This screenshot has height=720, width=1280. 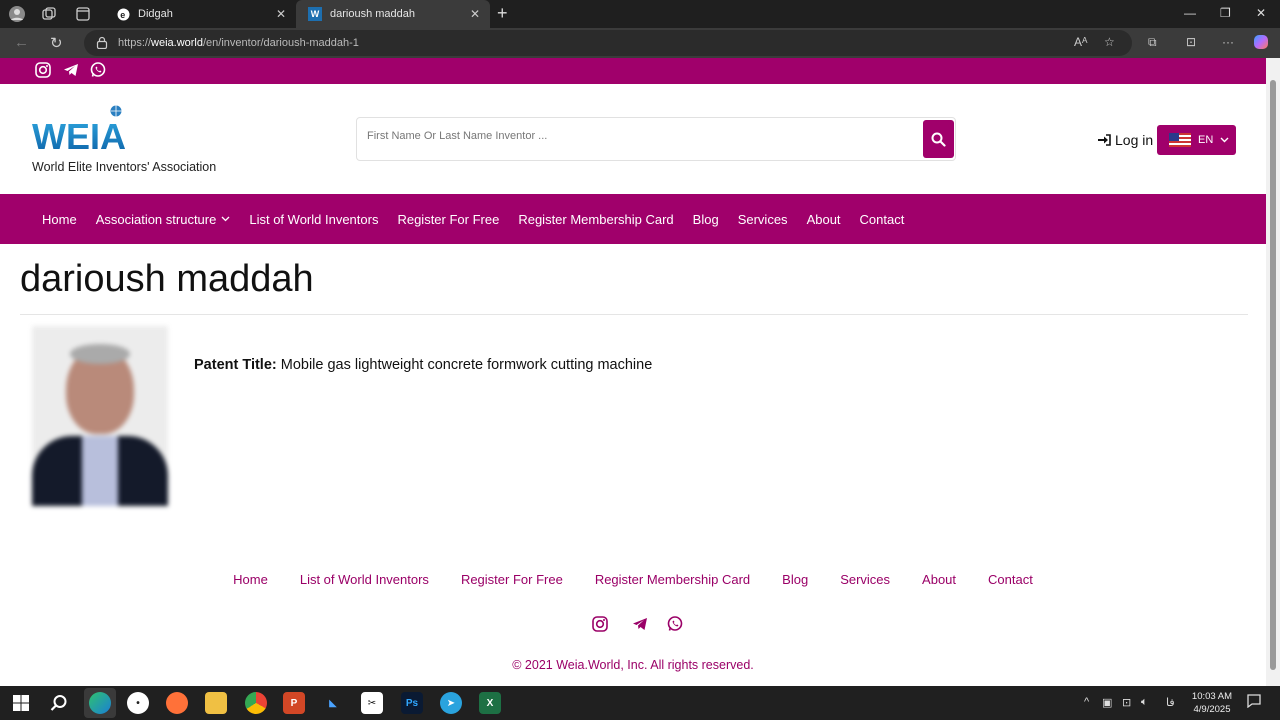 I want to click on app-taskbar-icon: •, so click(x=138, y=703).